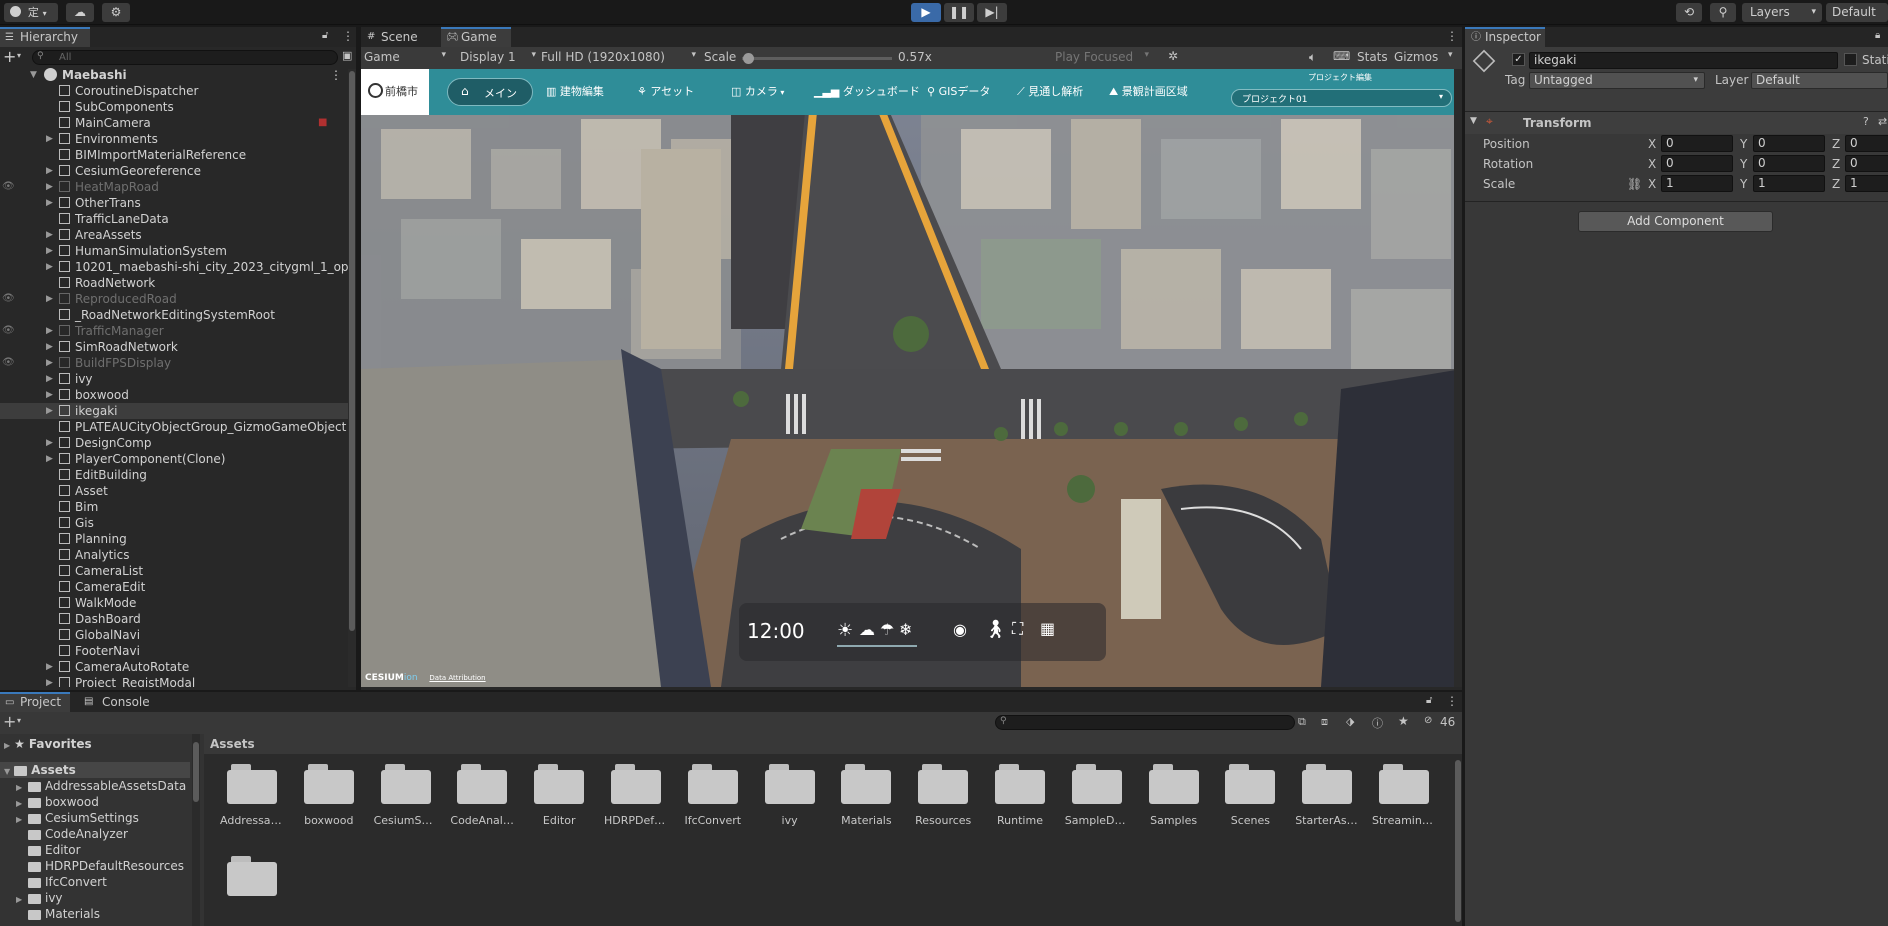 The image size is (1888, 926). Describe the element at coordinates (174, 395) in the screenshot. I see `hierarchy-item: ▶ boxwood` at that location.